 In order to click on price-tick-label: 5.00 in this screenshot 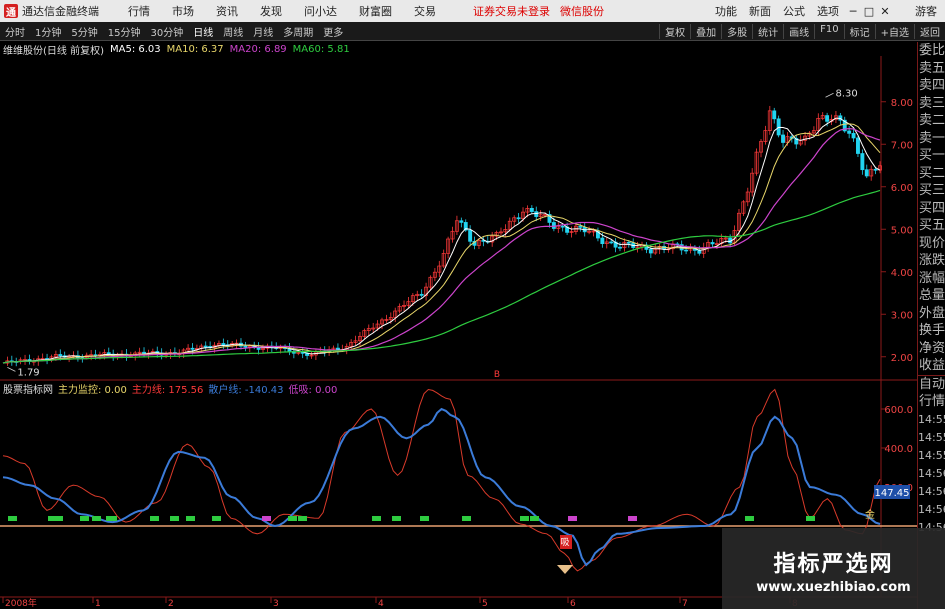, I will do `click(902, 230)`.